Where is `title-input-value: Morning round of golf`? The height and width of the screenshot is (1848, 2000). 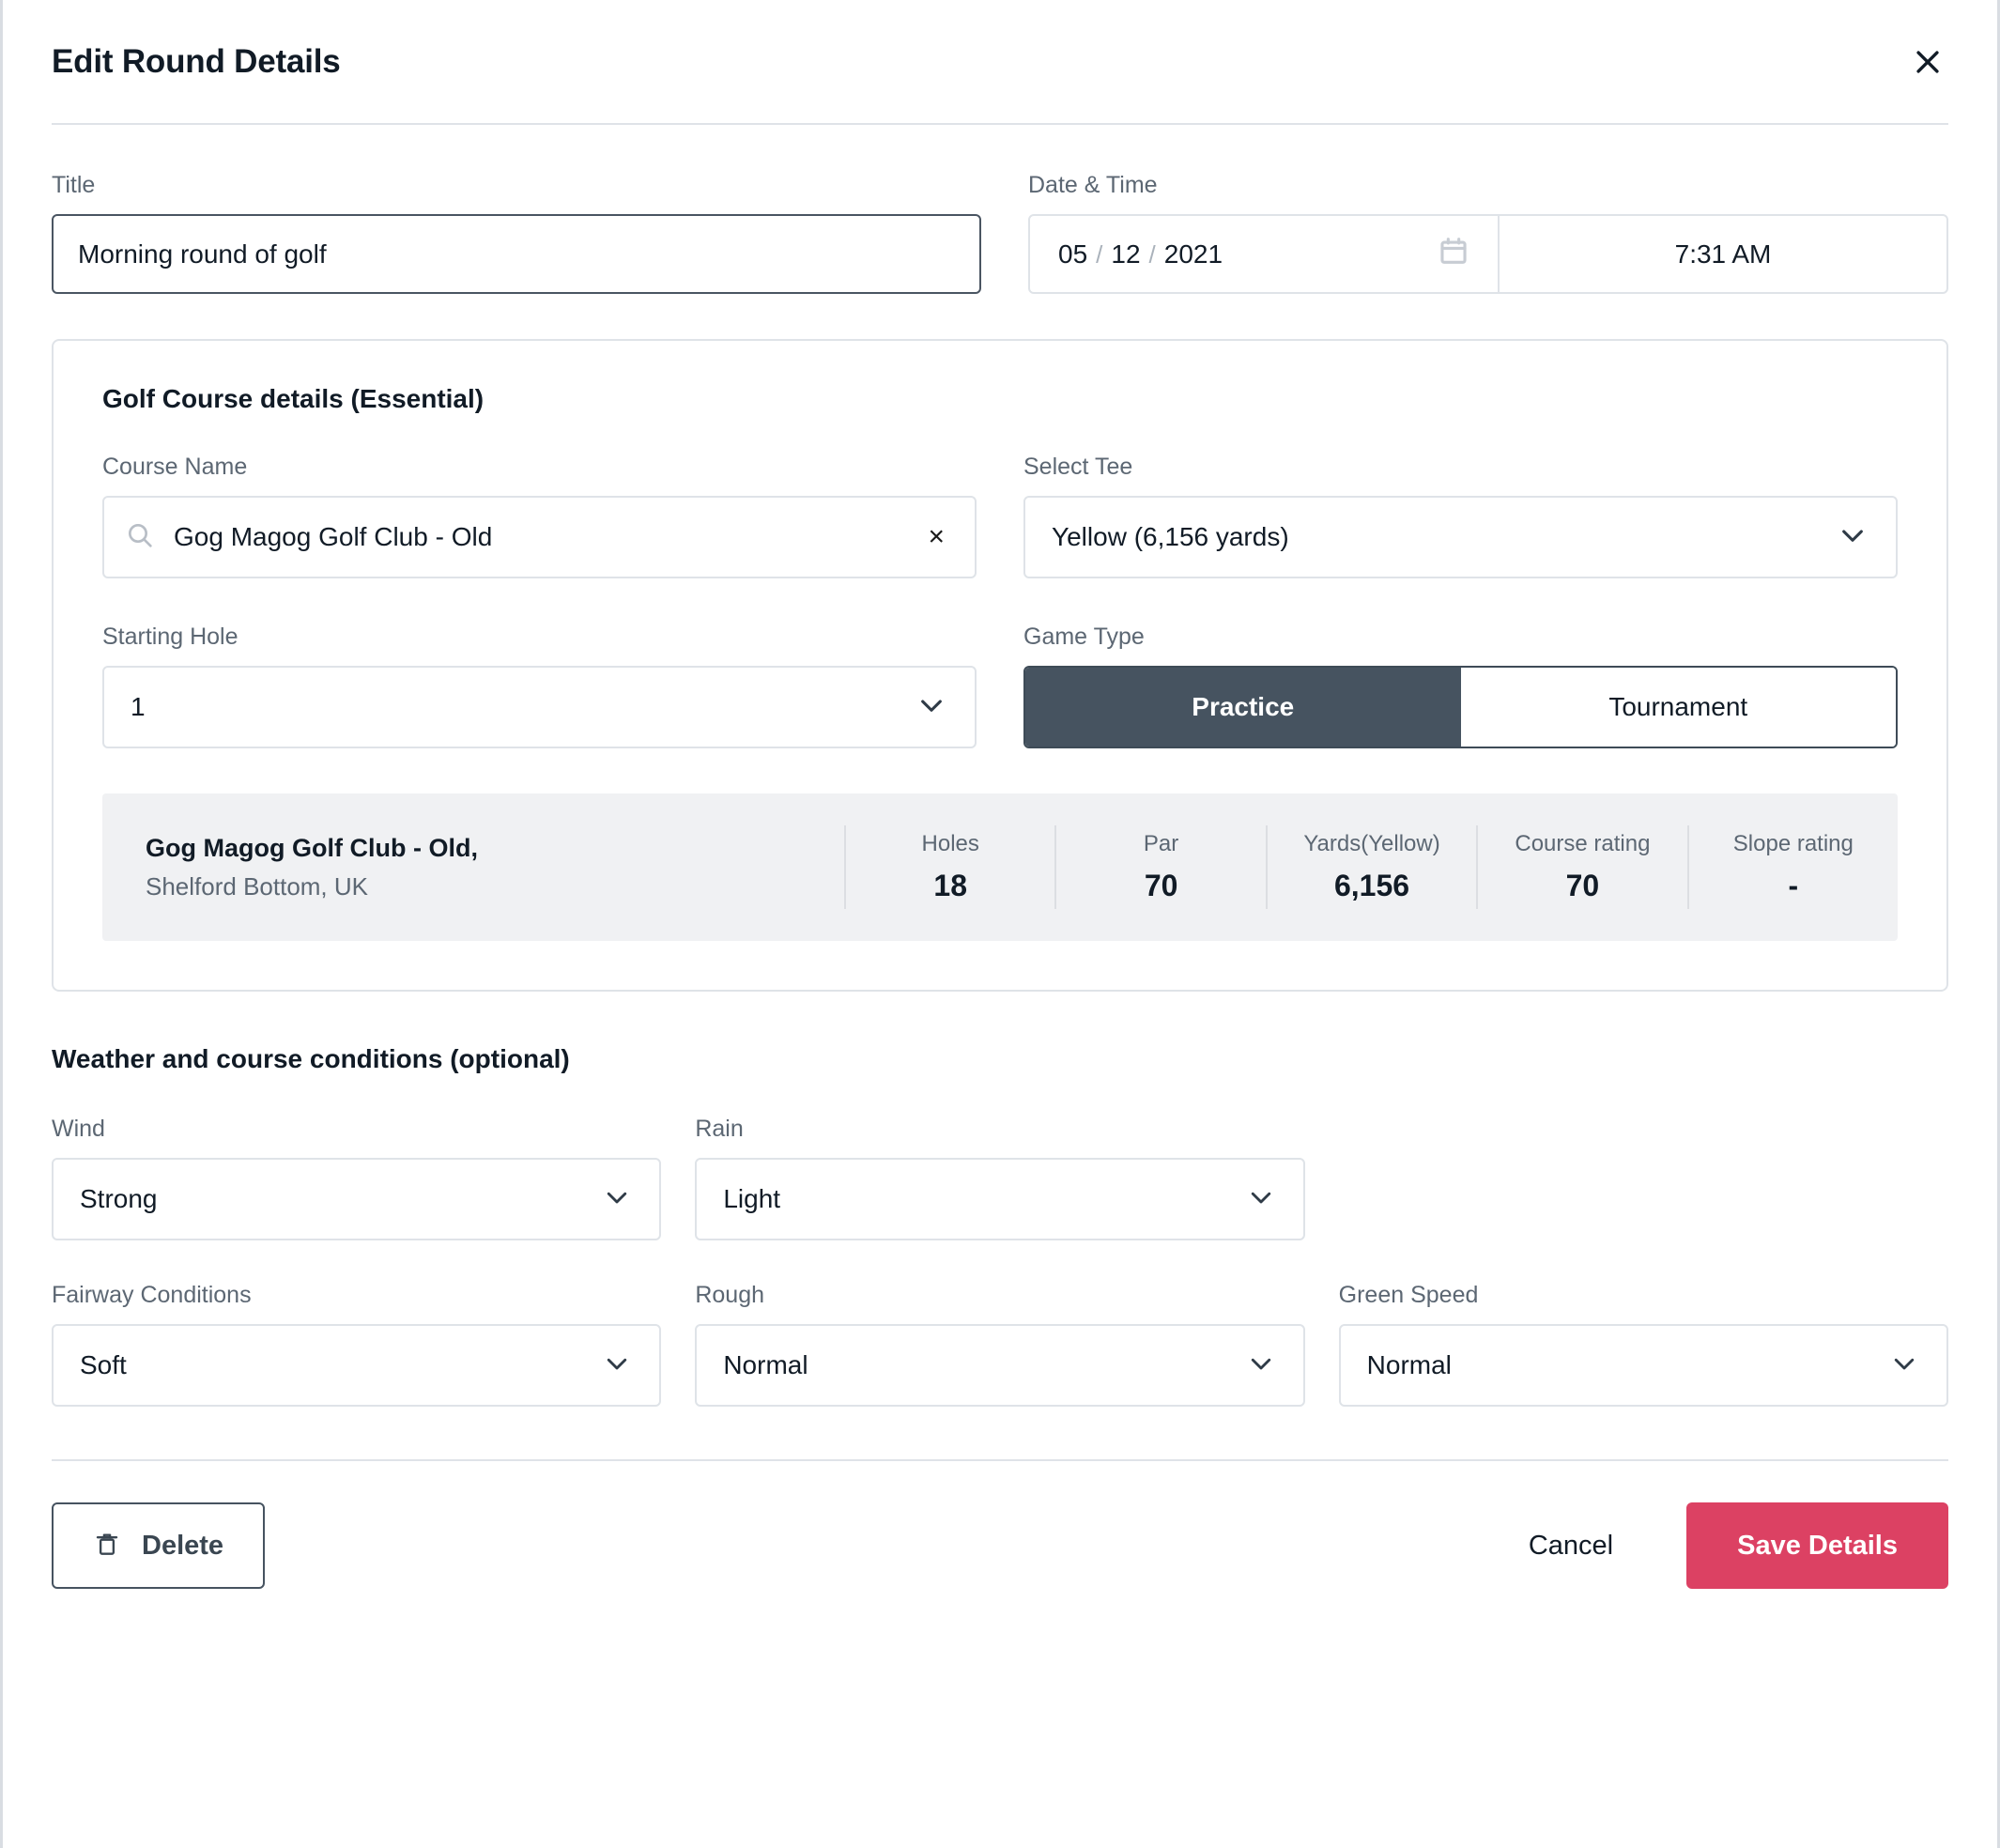
title-input-value: Morning round of golf is located at coordinates (202, 254).